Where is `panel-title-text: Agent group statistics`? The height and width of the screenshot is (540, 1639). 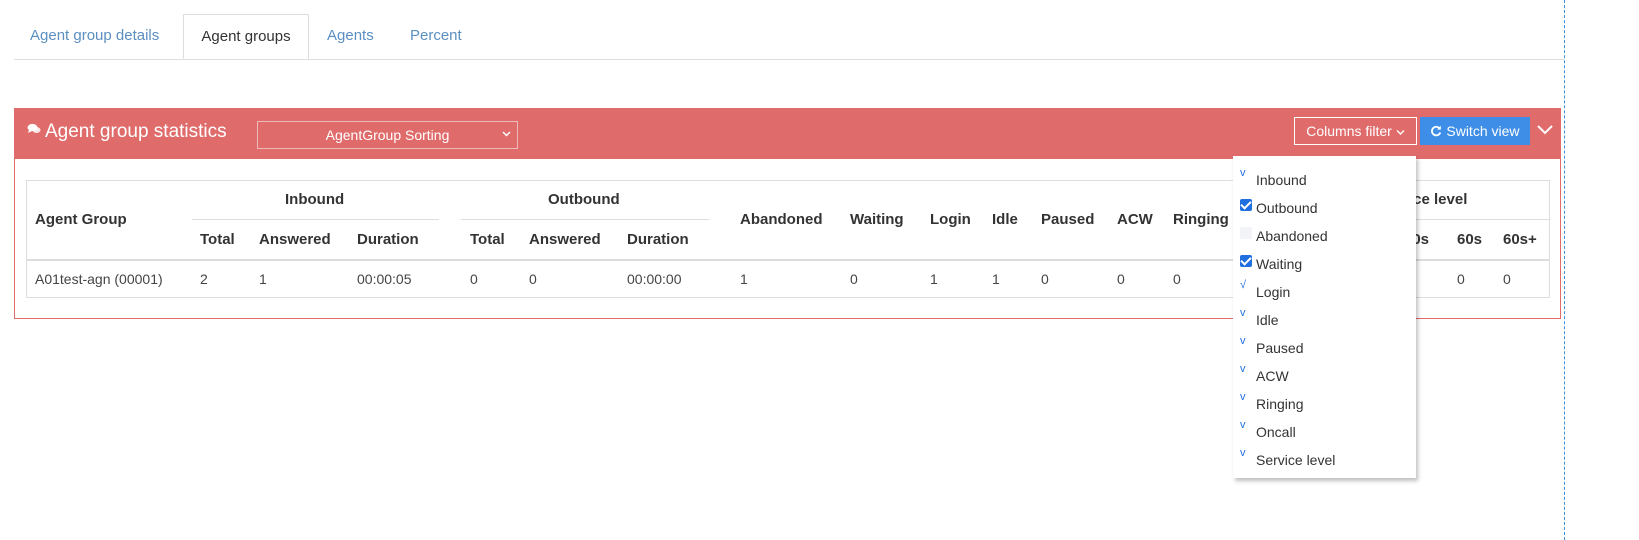
panel-title-text: Agent group statistics is located at coordinates (136, 131).